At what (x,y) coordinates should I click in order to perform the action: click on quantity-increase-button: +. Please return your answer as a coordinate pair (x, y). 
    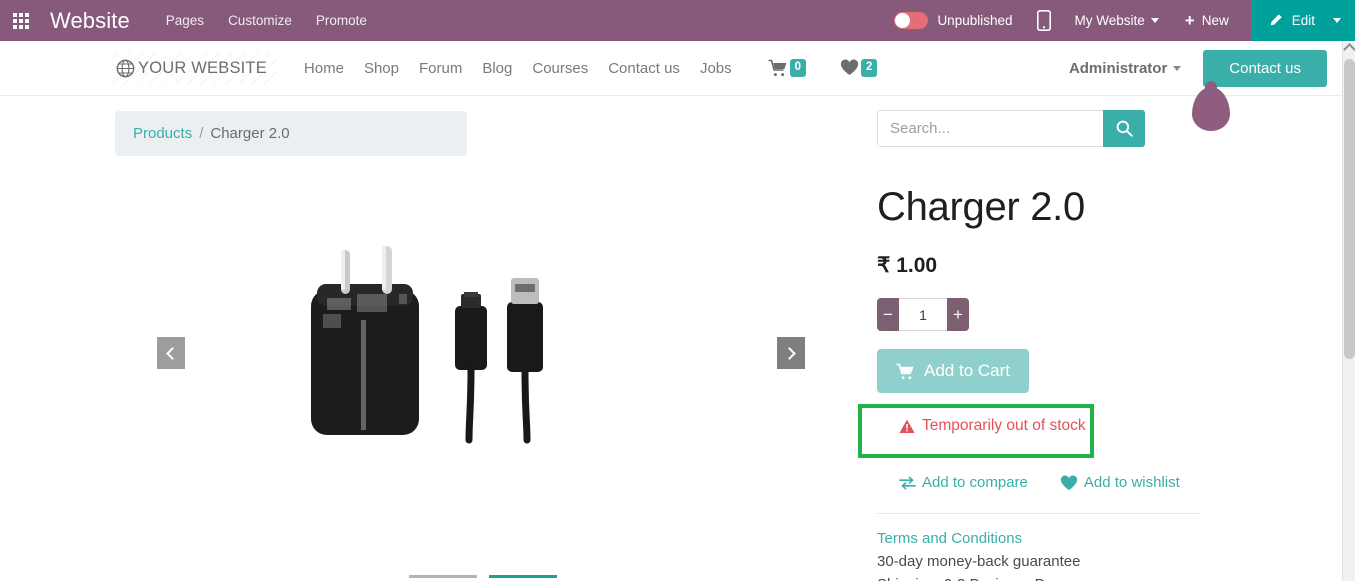
    Looking at the image, I should click on (958, 314).